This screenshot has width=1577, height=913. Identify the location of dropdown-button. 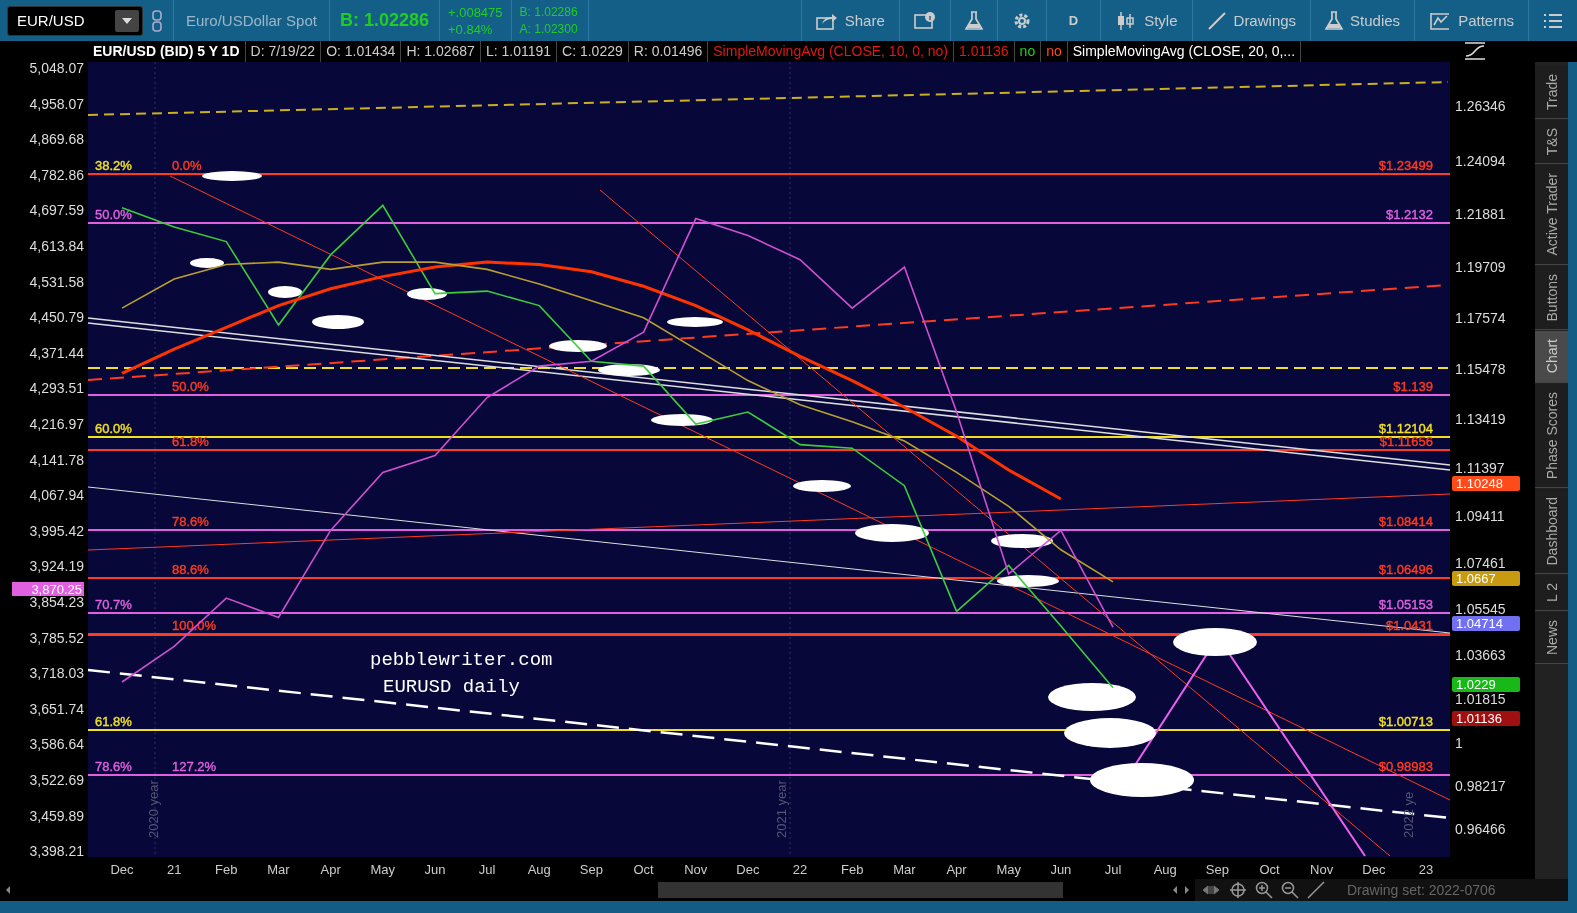
(127, 20).